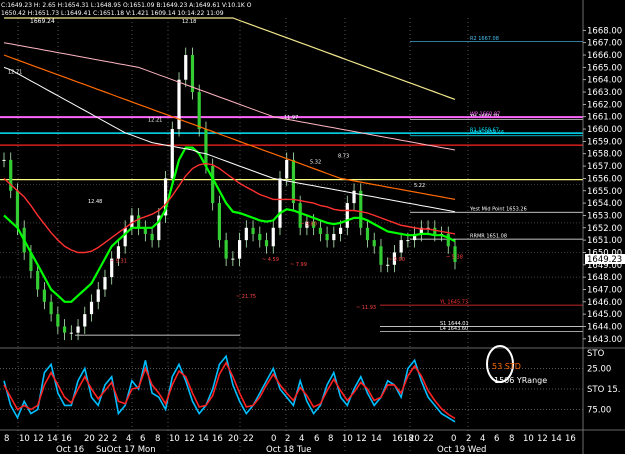 This screenshot has height=454, width=625. What do you see at coordinates (604, 31) in the screenshot?
I see `y-tick-label: 1668.00` at bounding box center [604, 31].